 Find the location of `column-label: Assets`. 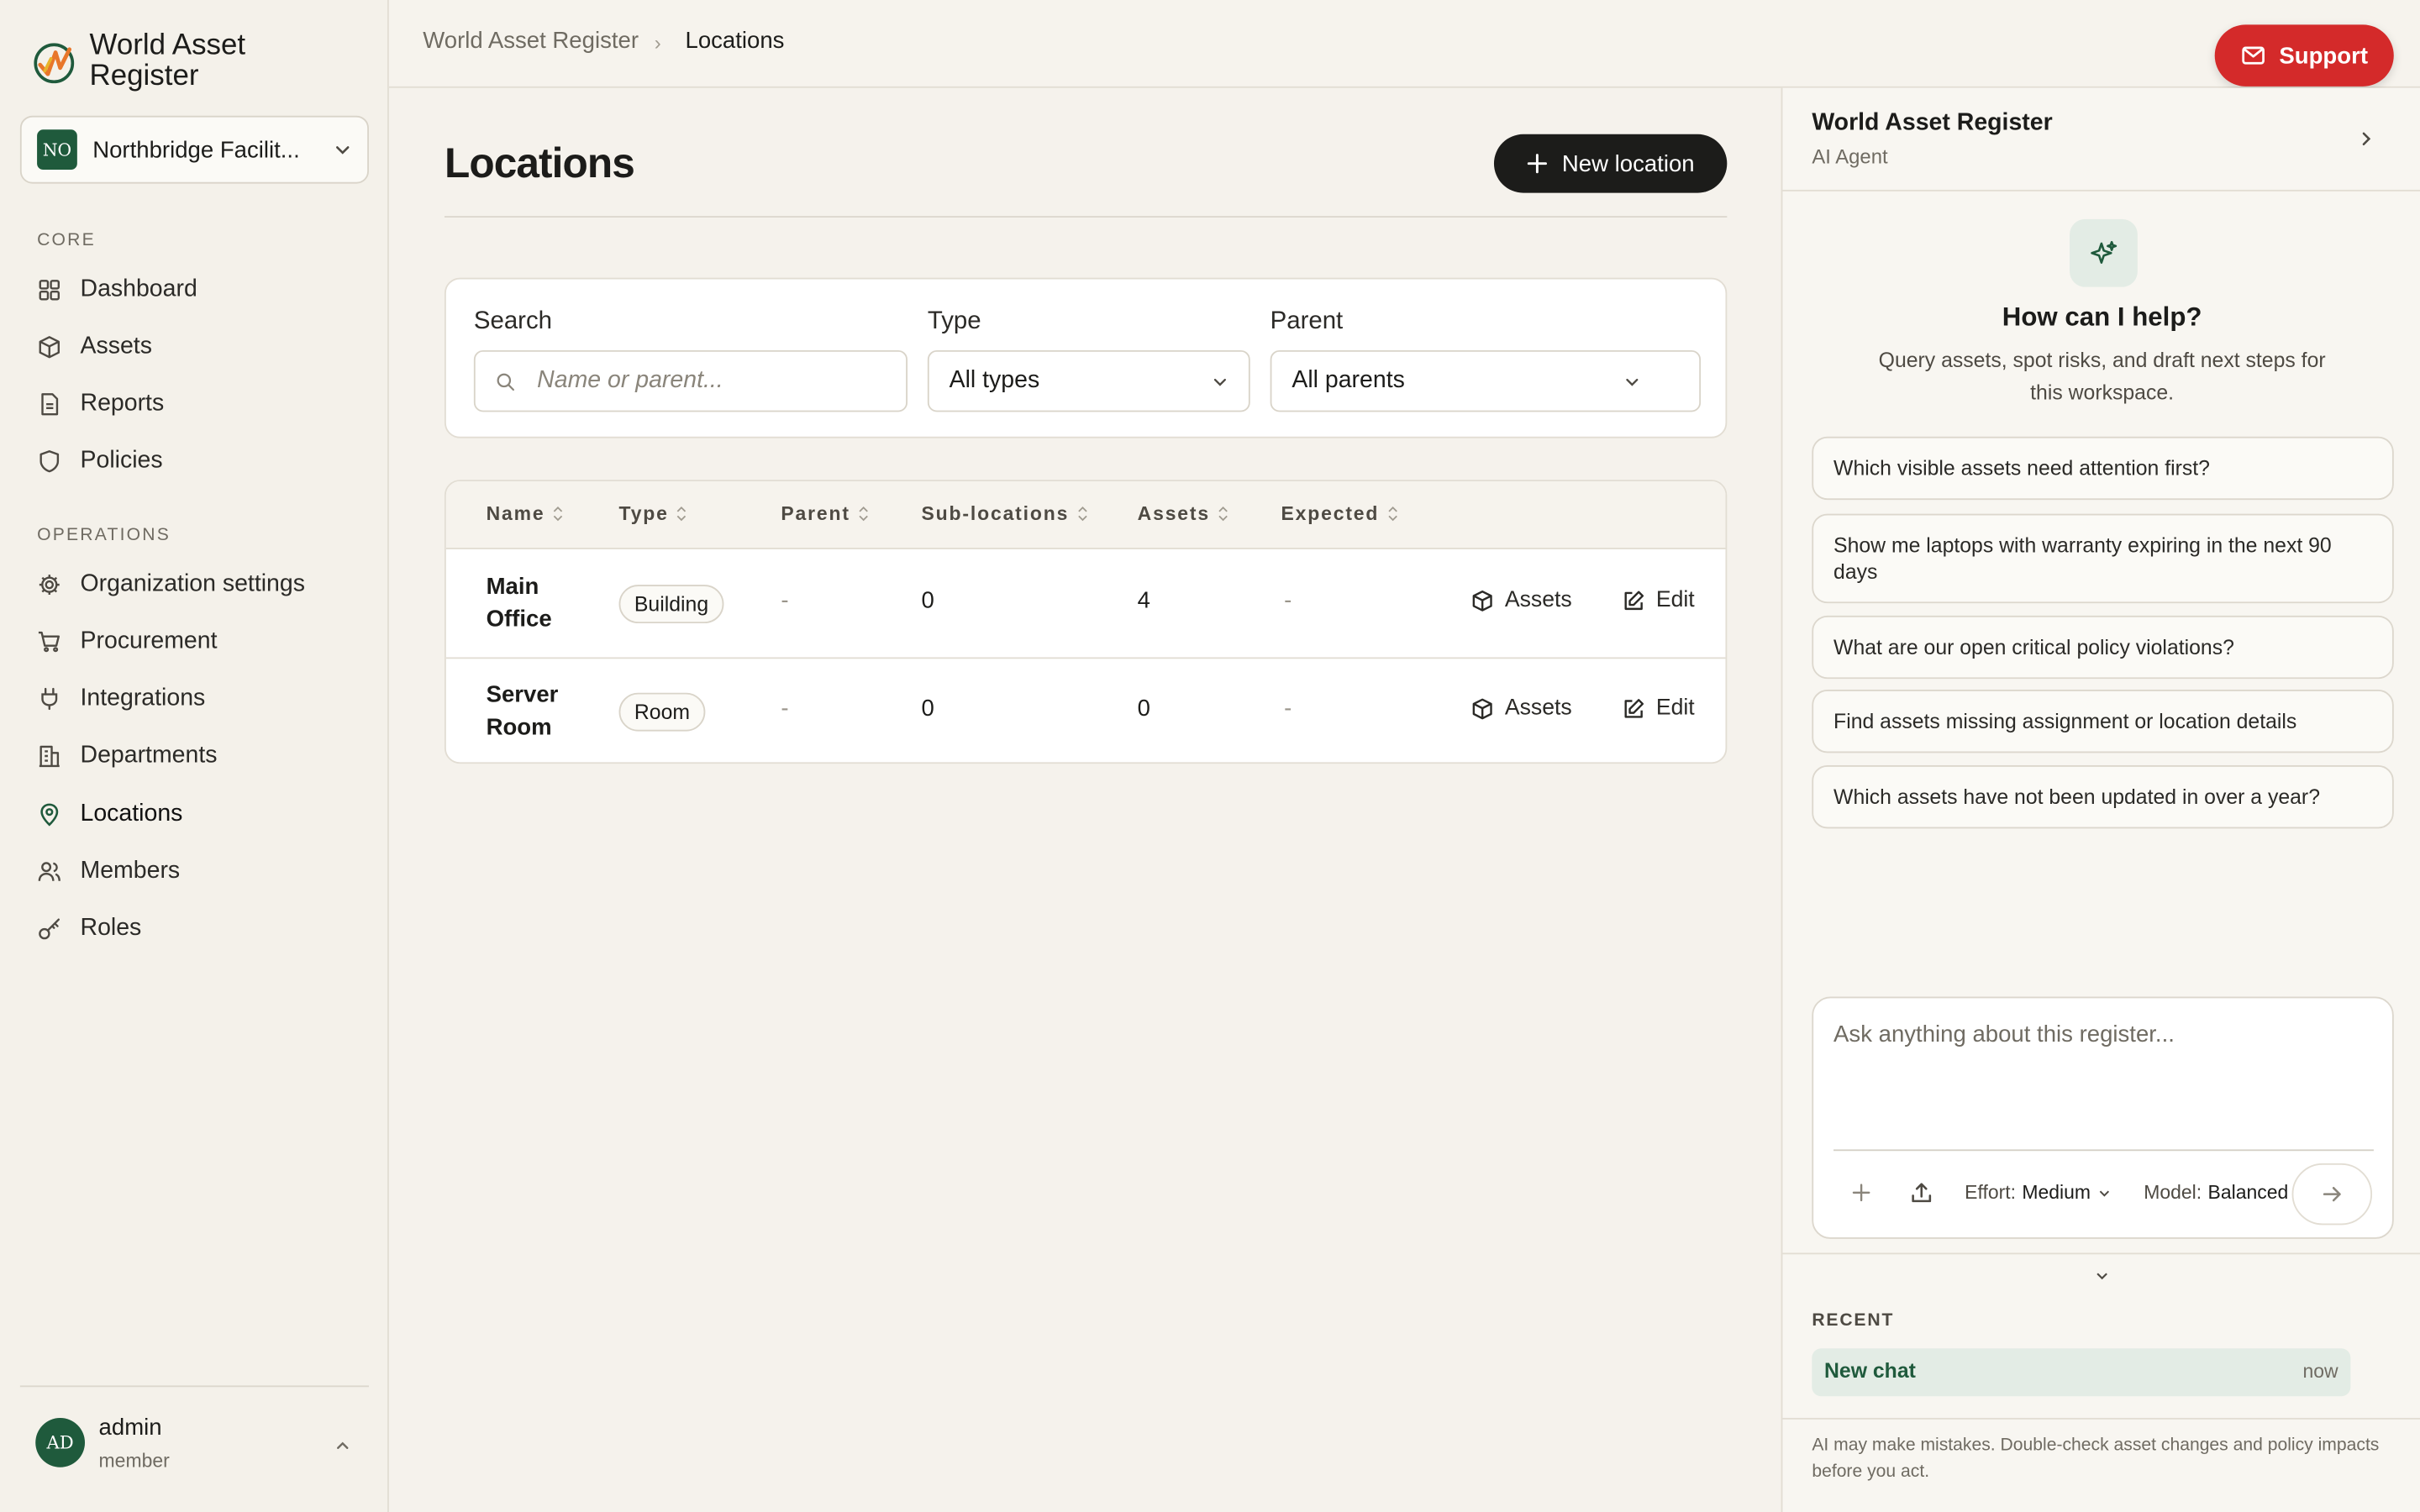

column-label: Assets is located at coordinates (1174, 513).